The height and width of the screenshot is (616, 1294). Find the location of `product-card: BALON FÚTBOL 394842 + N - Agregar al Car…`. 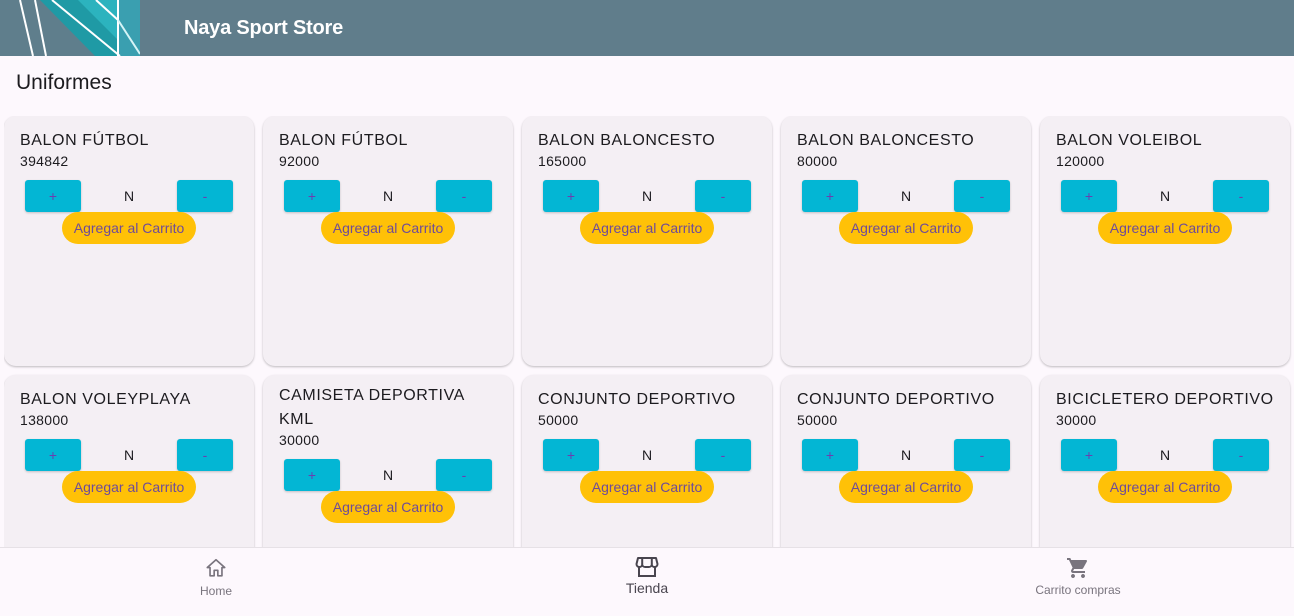

product-card: BALON FÚTBOL 394842 + N - Agregar al Car… is located at coordinates (129, 241).